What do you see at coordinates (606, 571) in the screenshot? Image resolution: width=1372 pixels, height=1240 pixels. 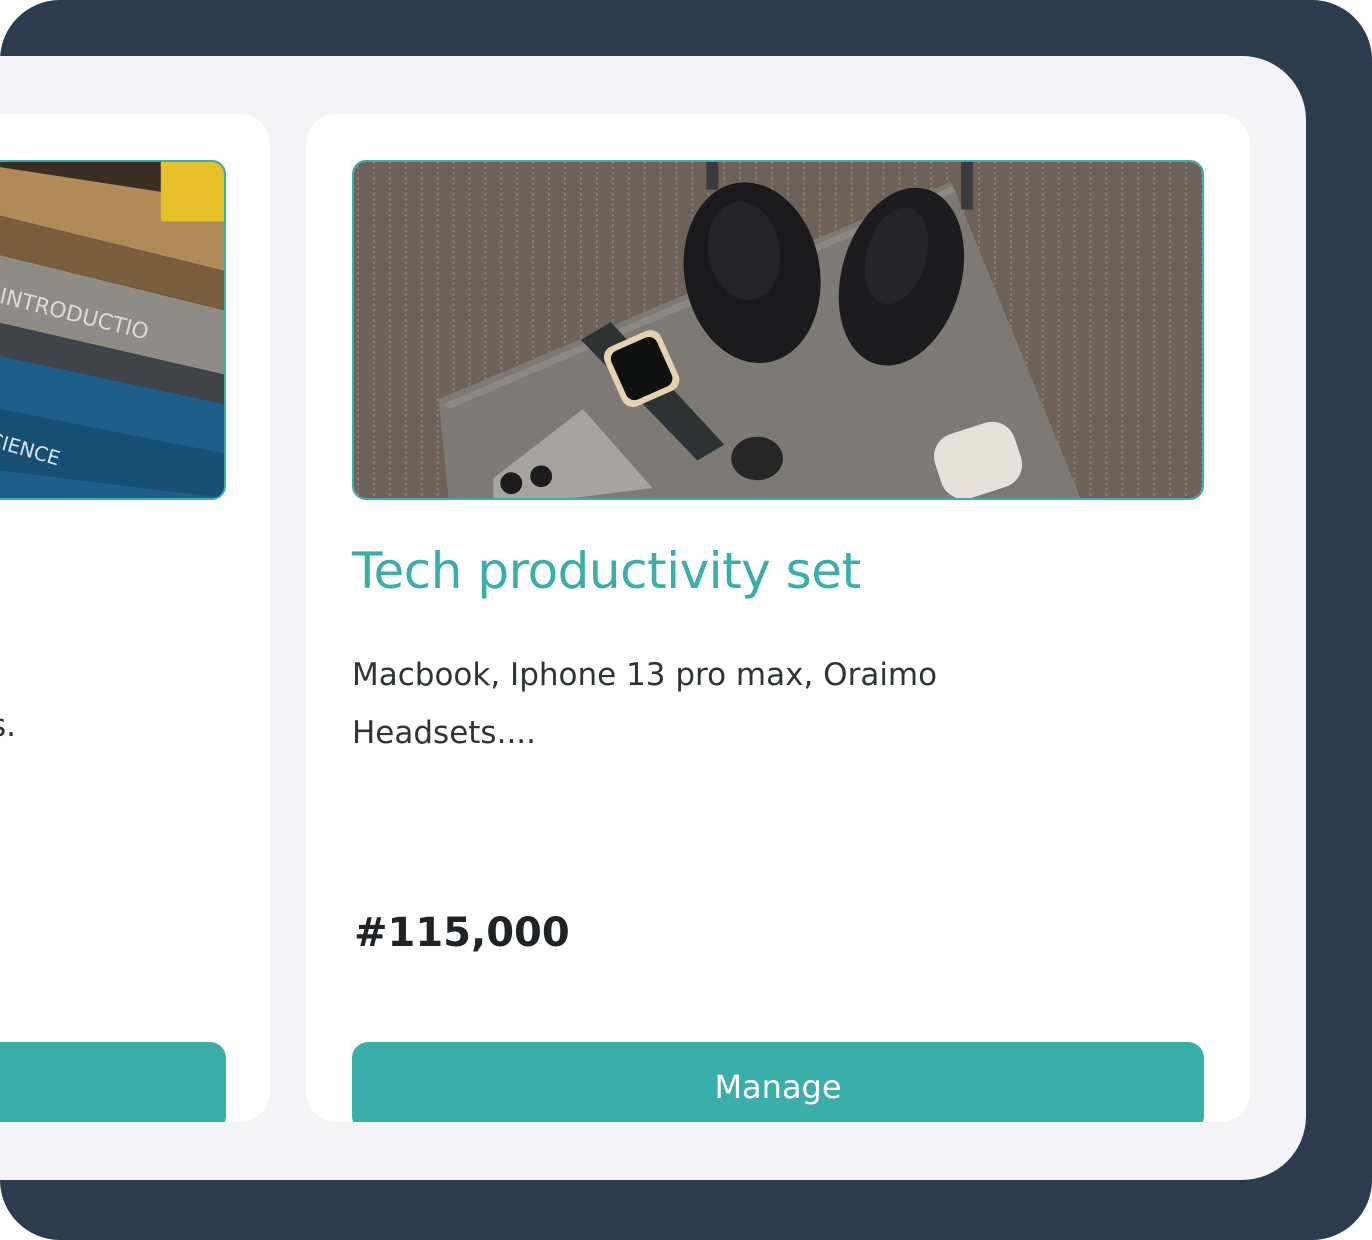 I see `product-title: Tech productivity set` at bounding box center [606, 571].